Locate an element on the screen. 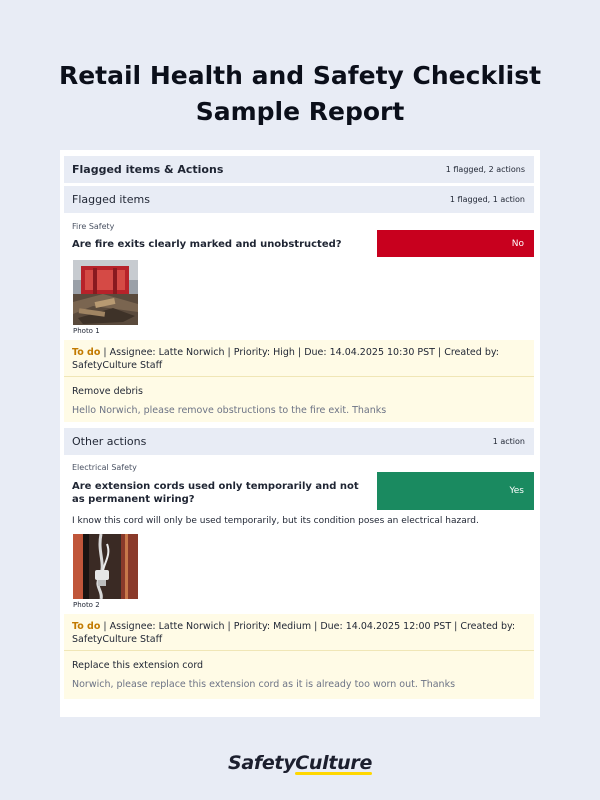  answer-badge: No is located at coordinates (455, 243).